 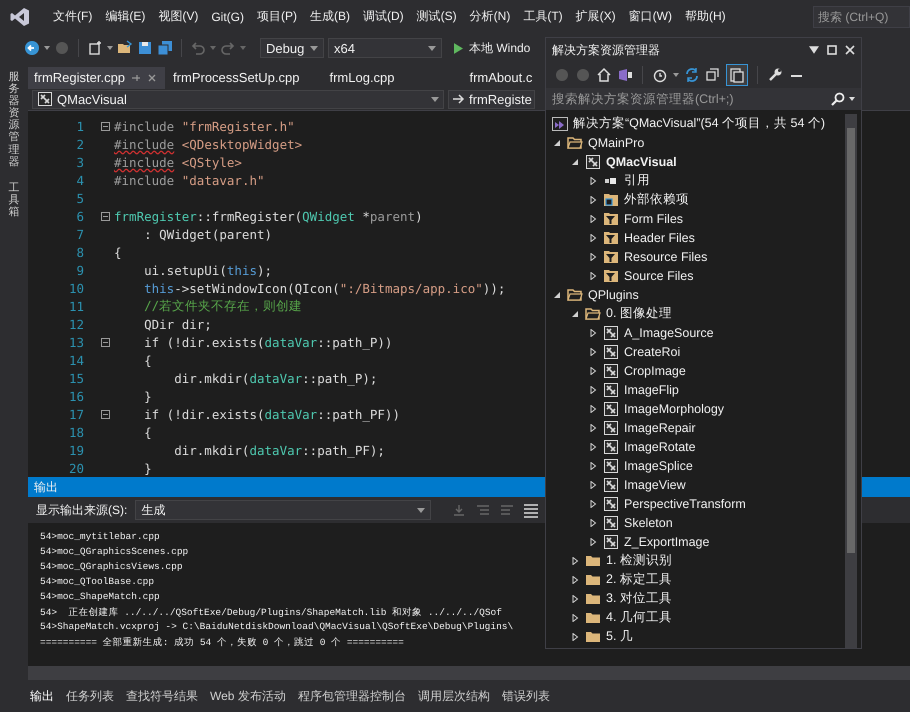 I want to click on open-folder-icon, so click(x=125, y=48).